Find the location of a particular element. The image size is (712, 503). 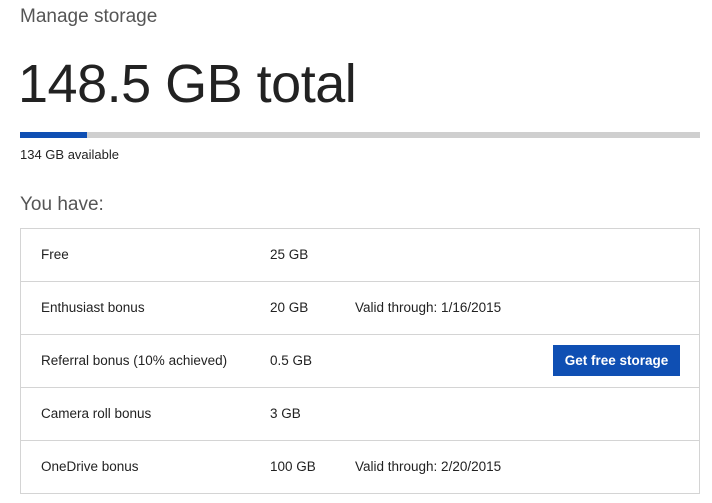

plan-size: 0.5 GB is located at coordinates (291, 360).